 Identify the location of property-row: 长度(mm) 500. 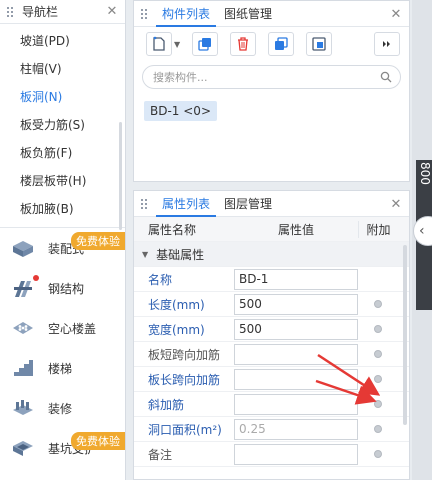
(271, 304).